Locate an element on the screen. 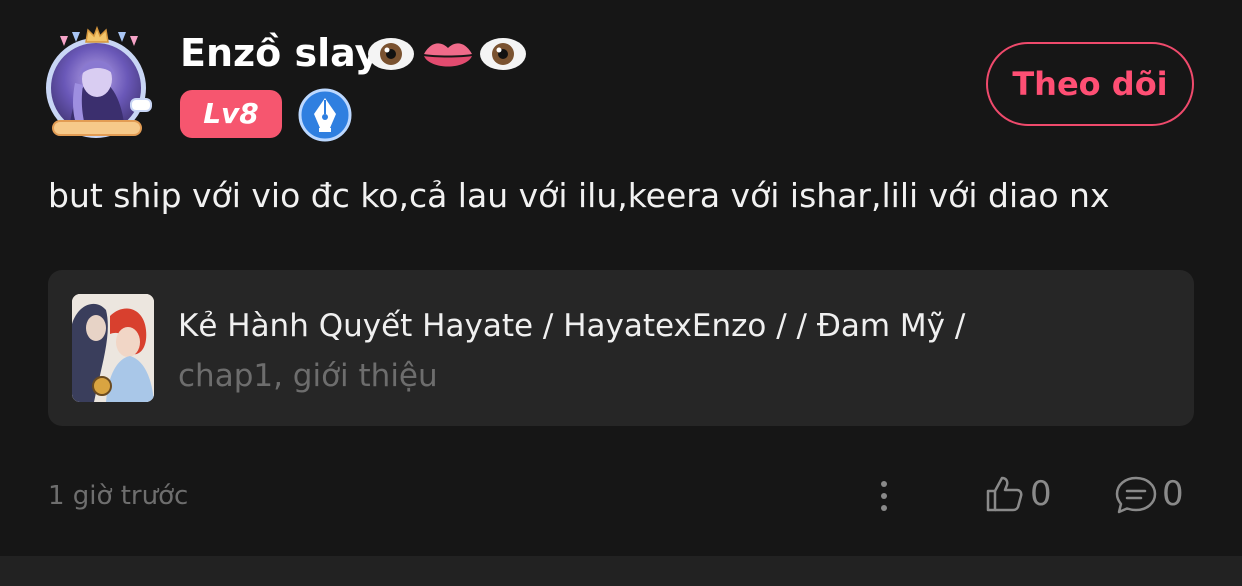 The width and height of the screenshot is (1242, 586). comment-count: 0 is located at coordinates (1173, 494).